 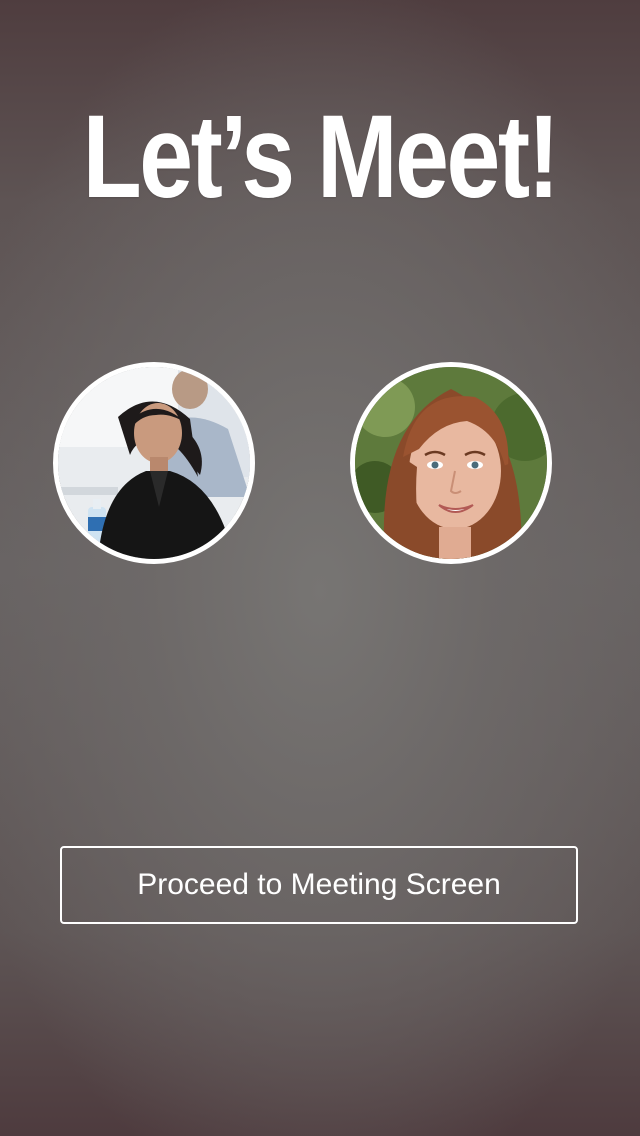 I want to click on page-title: Let’s Meet!, so click(x=321, y=157).